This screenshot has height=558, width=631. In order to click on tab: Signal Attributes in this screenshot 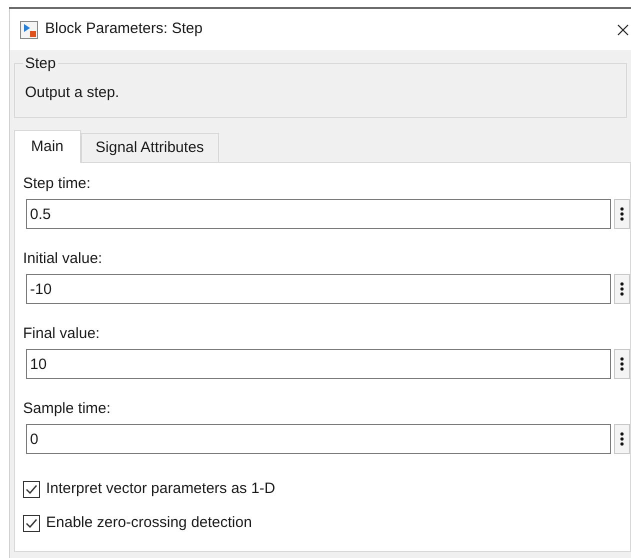, I will do `click(149, 147)`.